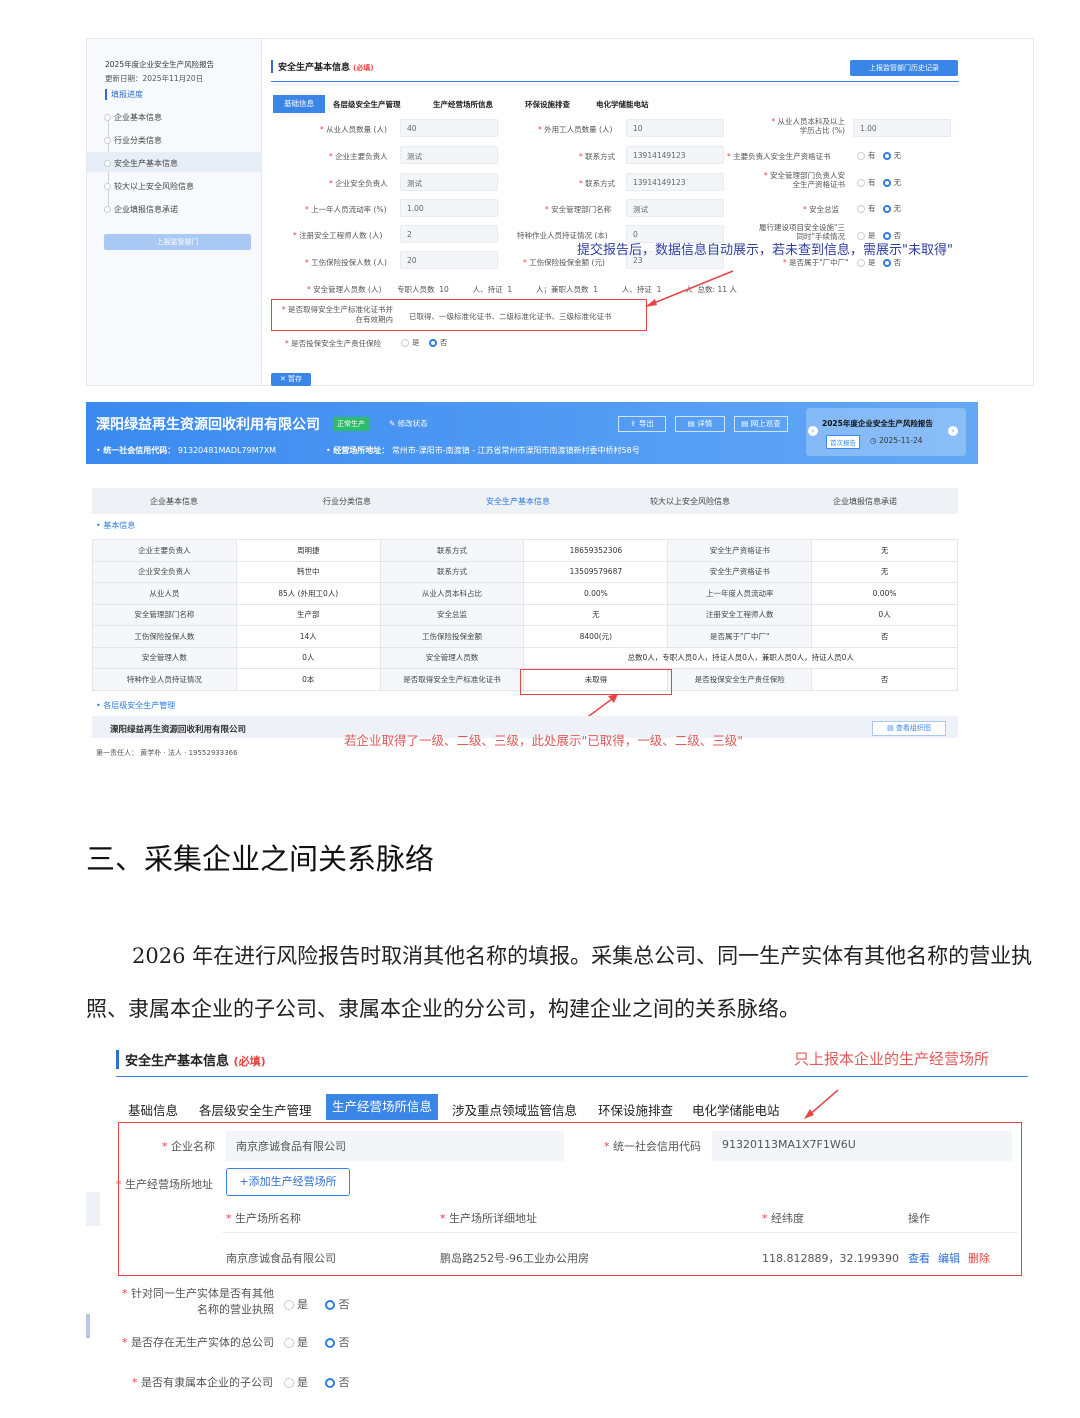 The height and width of the screenshot is (1418, 1080). What do you see at coordinates (449, 260) in the screenshot?
I see `insured-count-input: 20` at bounding box center [449, 260].